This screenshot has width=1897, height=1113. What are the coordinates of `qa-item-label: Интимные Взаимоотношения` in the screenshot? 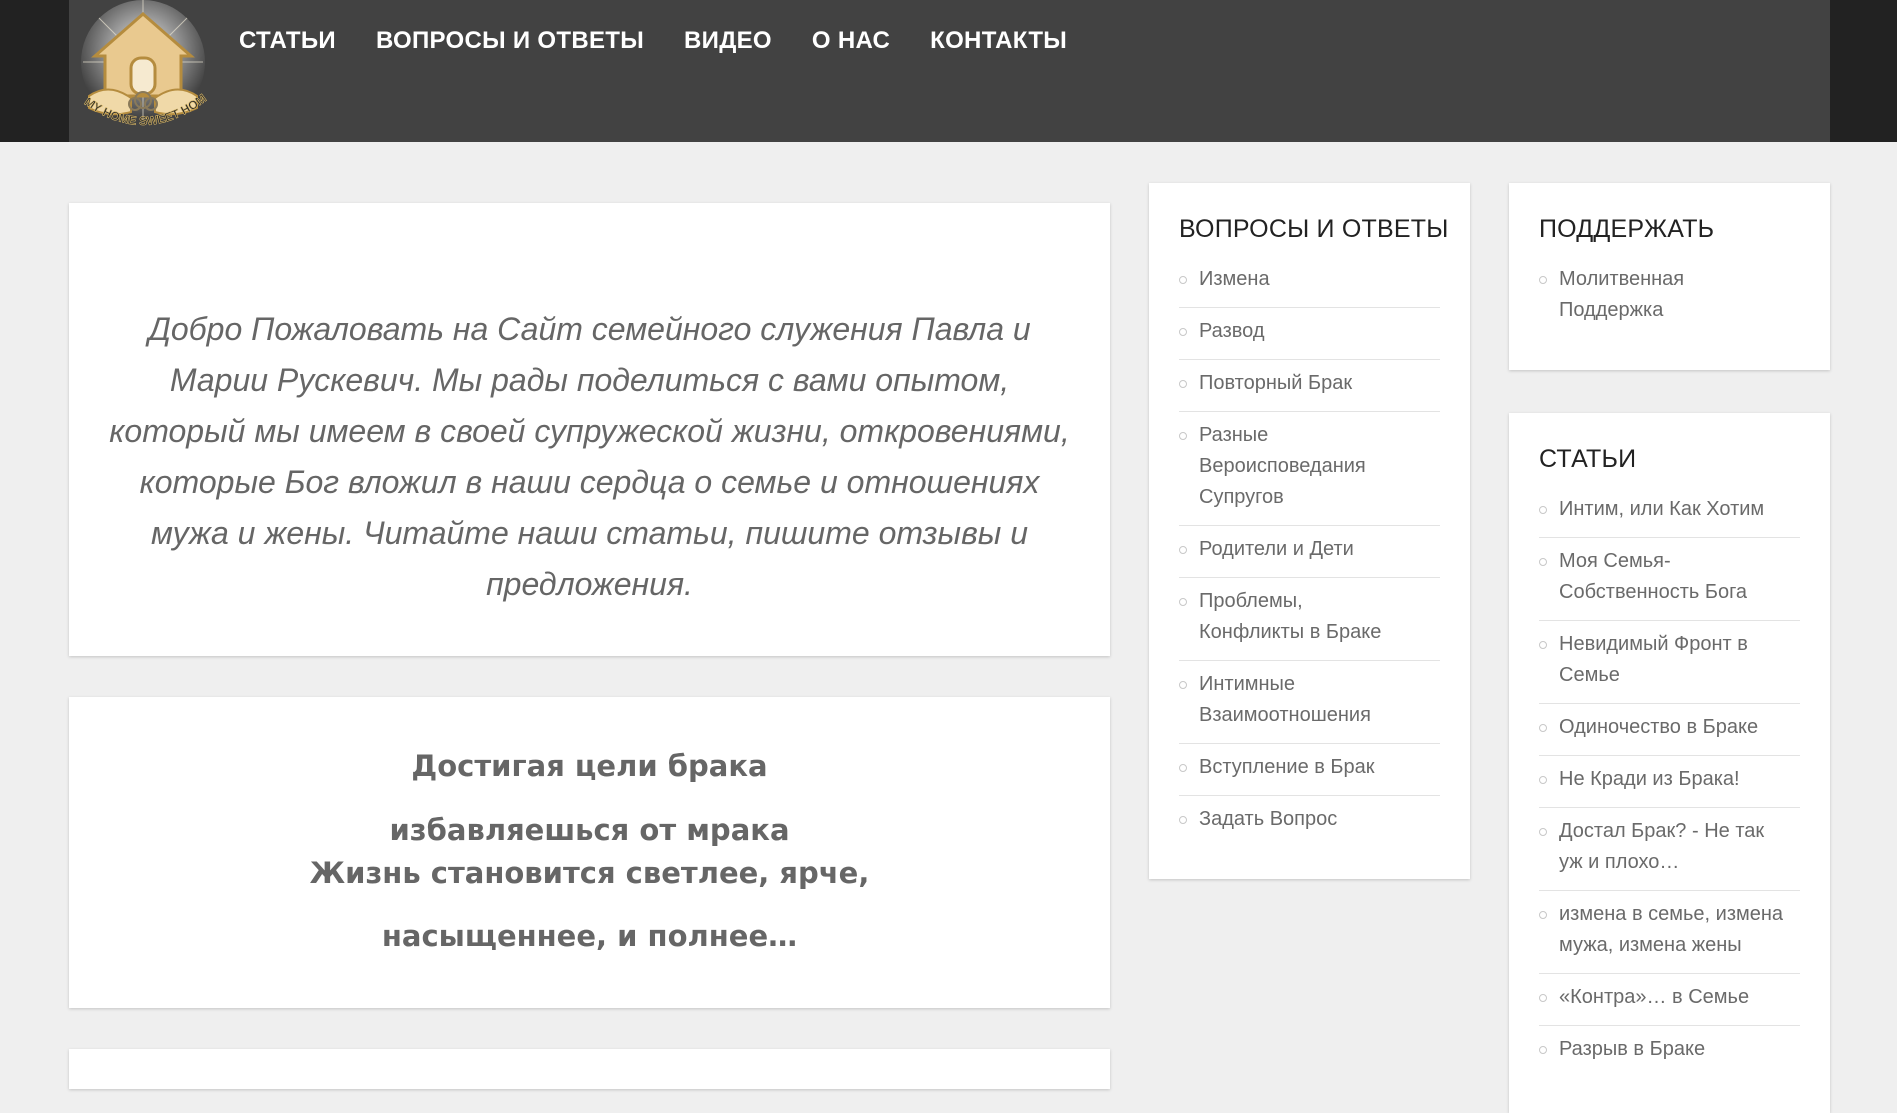 It's located at (1285, 699).